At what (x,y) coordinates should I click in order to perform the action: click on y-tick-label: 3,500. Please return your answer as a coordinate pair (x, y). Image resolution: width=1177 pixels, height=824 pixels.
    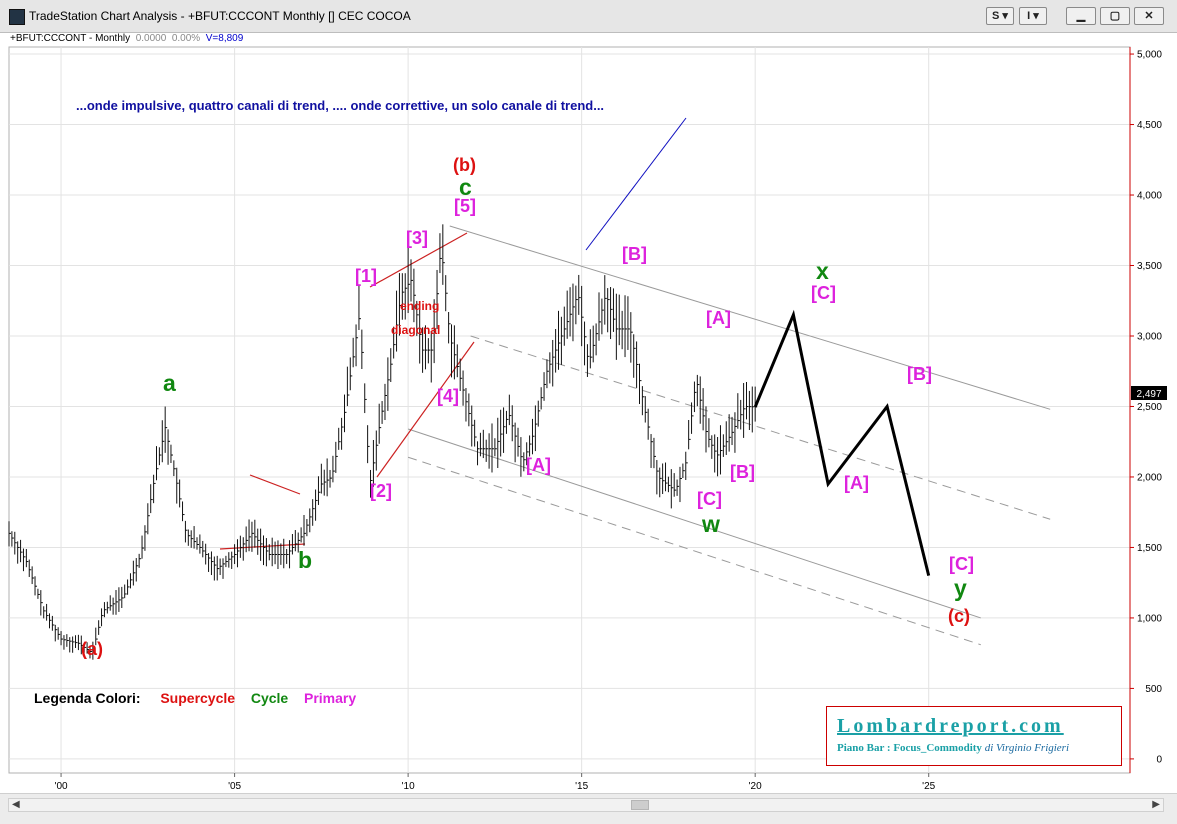
    Looking at the image, I should click on (1149, 266).